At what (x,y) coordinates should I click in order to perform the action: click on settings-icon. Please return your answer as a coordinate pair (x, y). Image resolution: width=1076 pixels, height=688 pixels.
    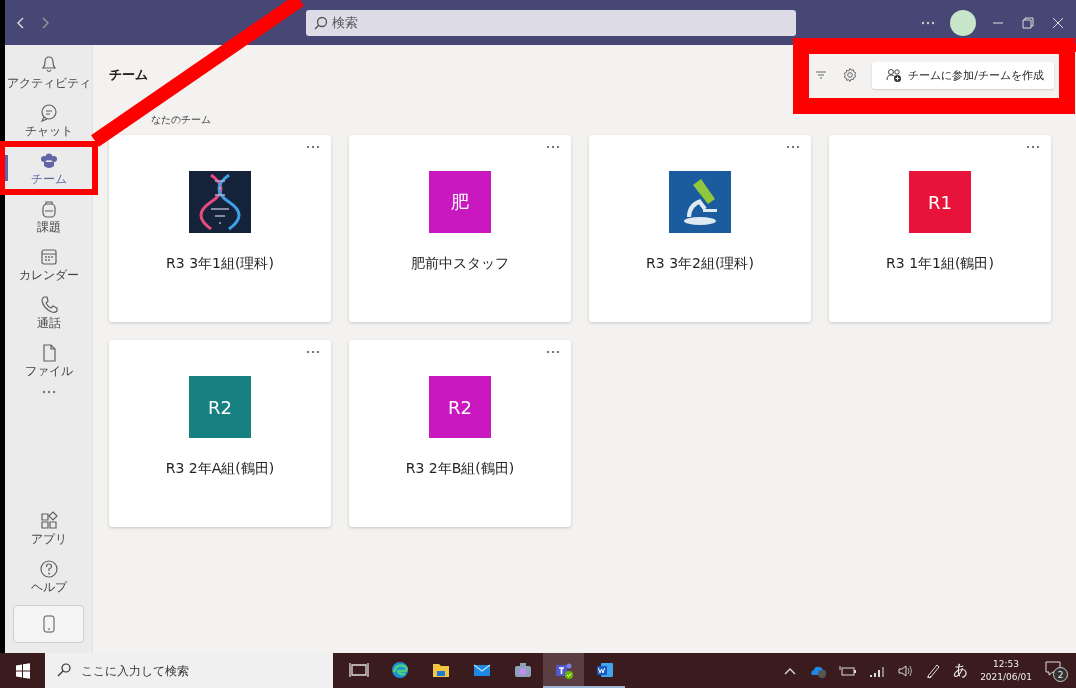
    Looking at the image, I should click on (850, 75).